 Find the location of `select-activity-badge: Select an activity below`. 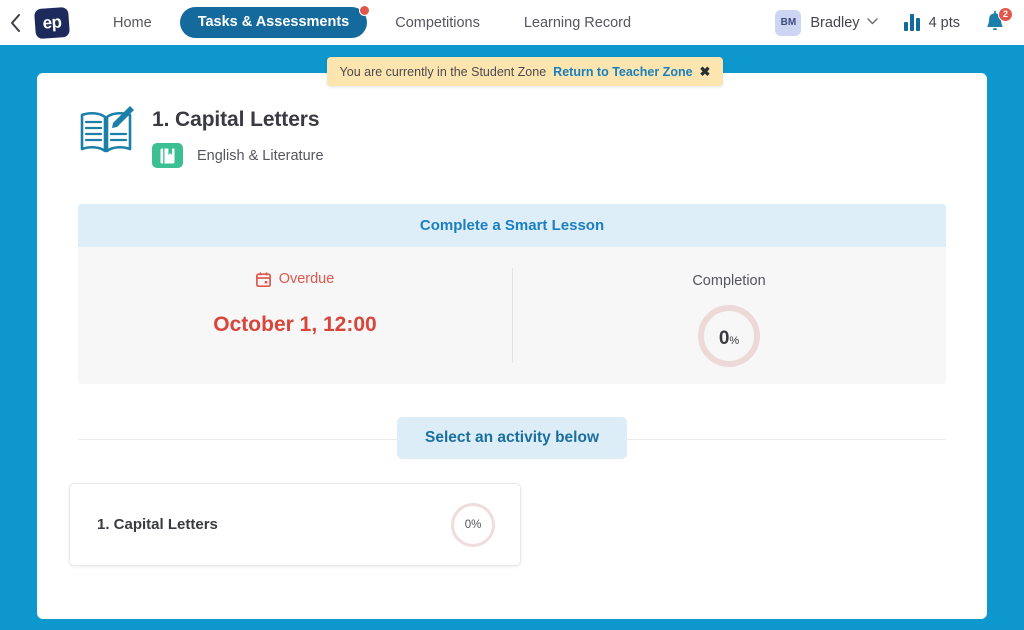

select-activity-badge: Select an activity below is located at coordinates (512, 438).